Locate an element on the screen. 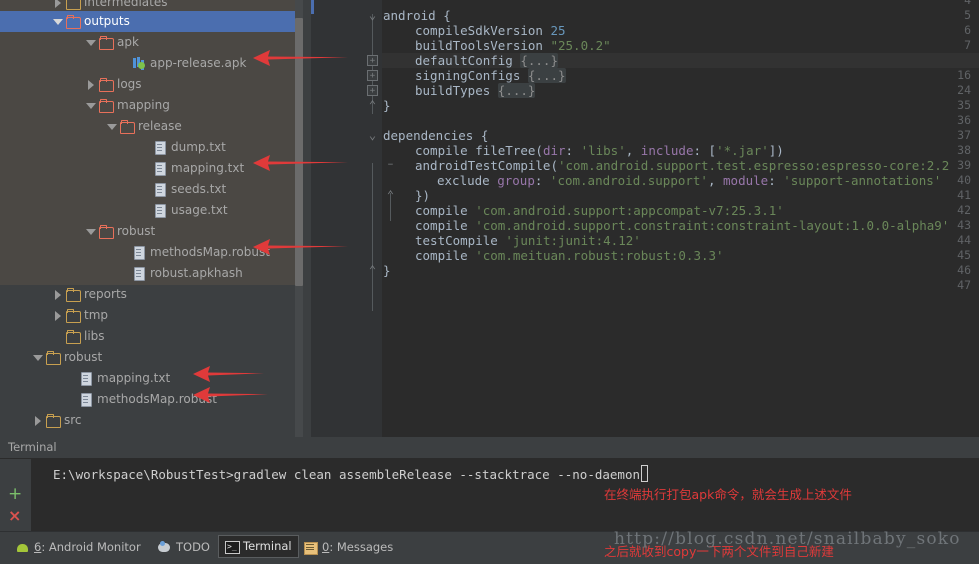 The image size is (979, 564). tree-row: dump.txt is located at coordinates (151, 147).